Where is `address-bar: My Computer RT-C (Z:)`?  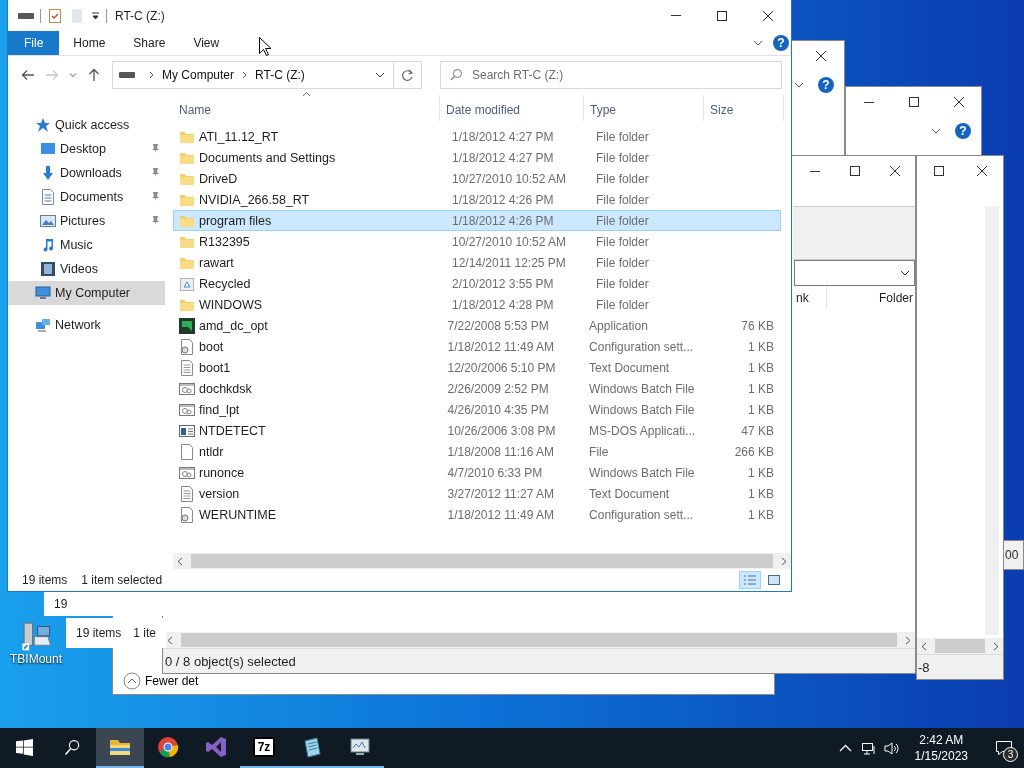 address-bar: My Computer RT-C (Z:) is located at coordinates (267, 75).